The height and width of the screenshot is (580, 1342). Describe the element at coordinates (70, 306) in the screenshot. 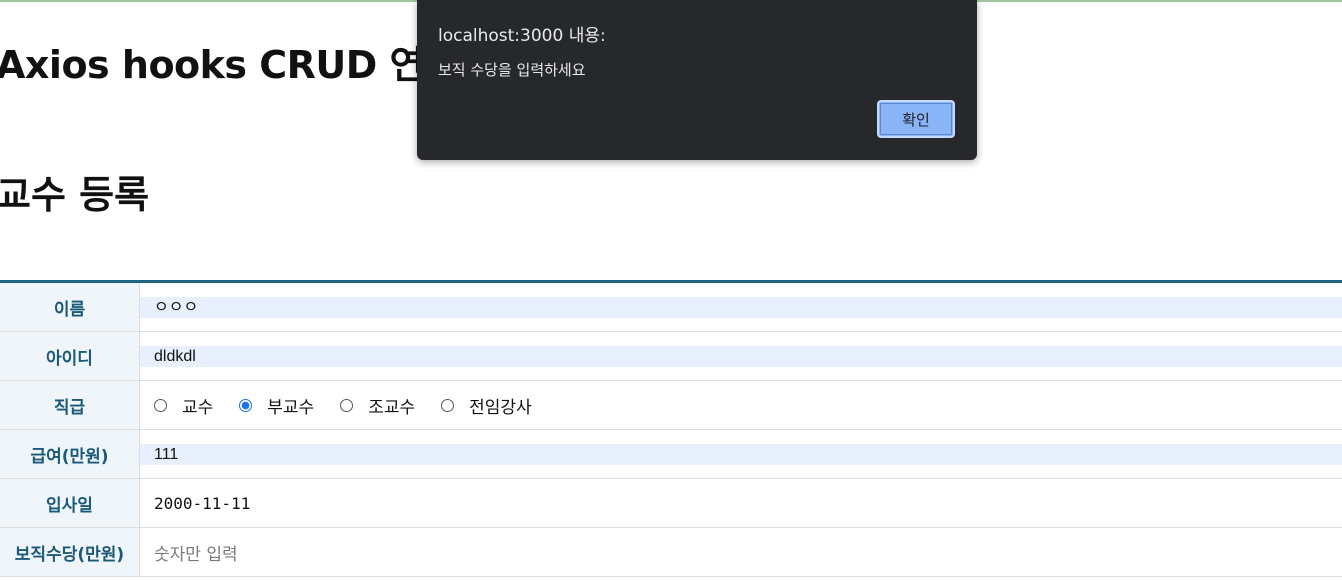

I see `name-label: 이름` at that location.